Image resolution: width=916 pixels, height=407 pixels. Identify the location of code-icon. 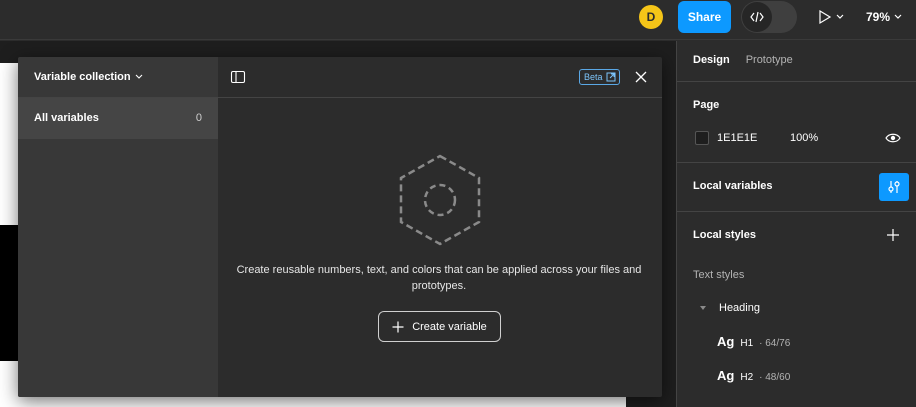
(757, 17).